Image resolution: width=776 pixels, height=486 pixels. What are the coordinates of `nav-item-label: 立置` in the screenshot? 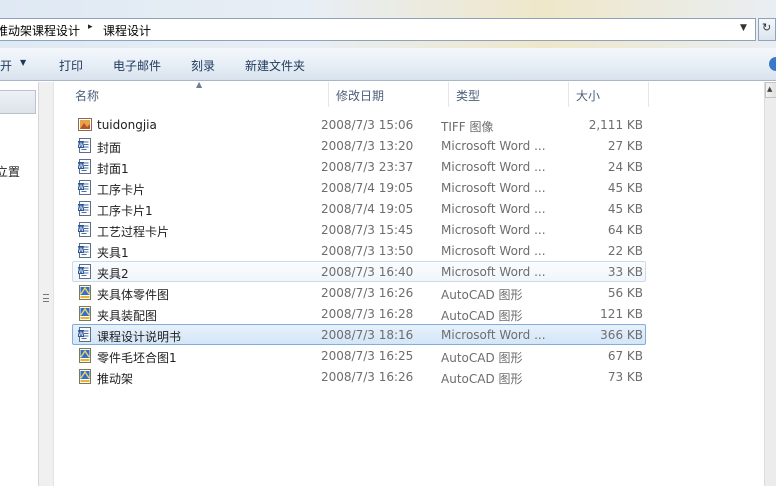 It's located at (10, 171).